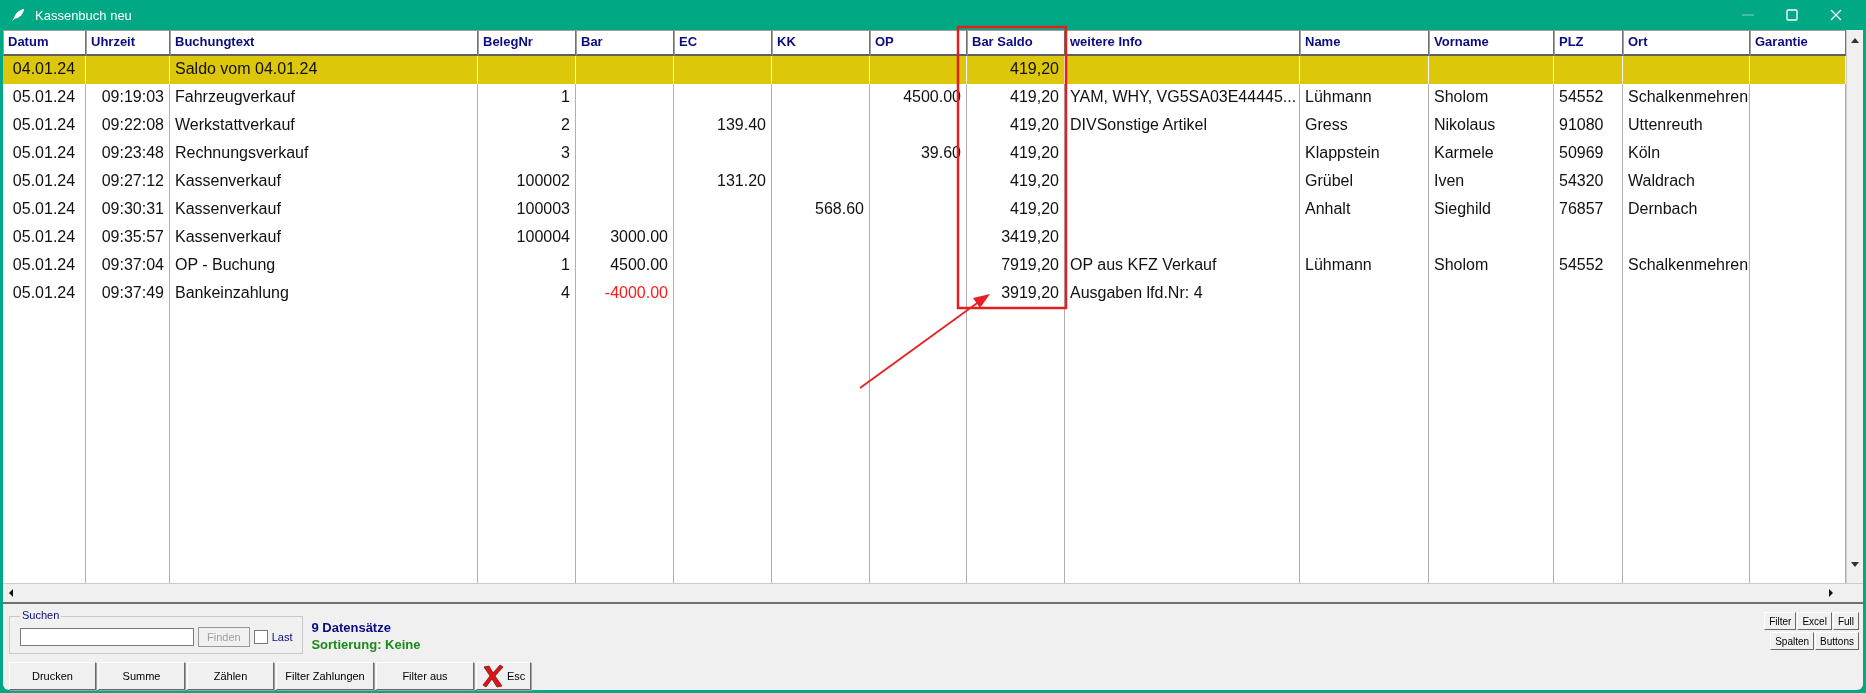  Describe the element at coordinates (1588, 126) in the screenshot. I see `table-cell: 91080` at that location.